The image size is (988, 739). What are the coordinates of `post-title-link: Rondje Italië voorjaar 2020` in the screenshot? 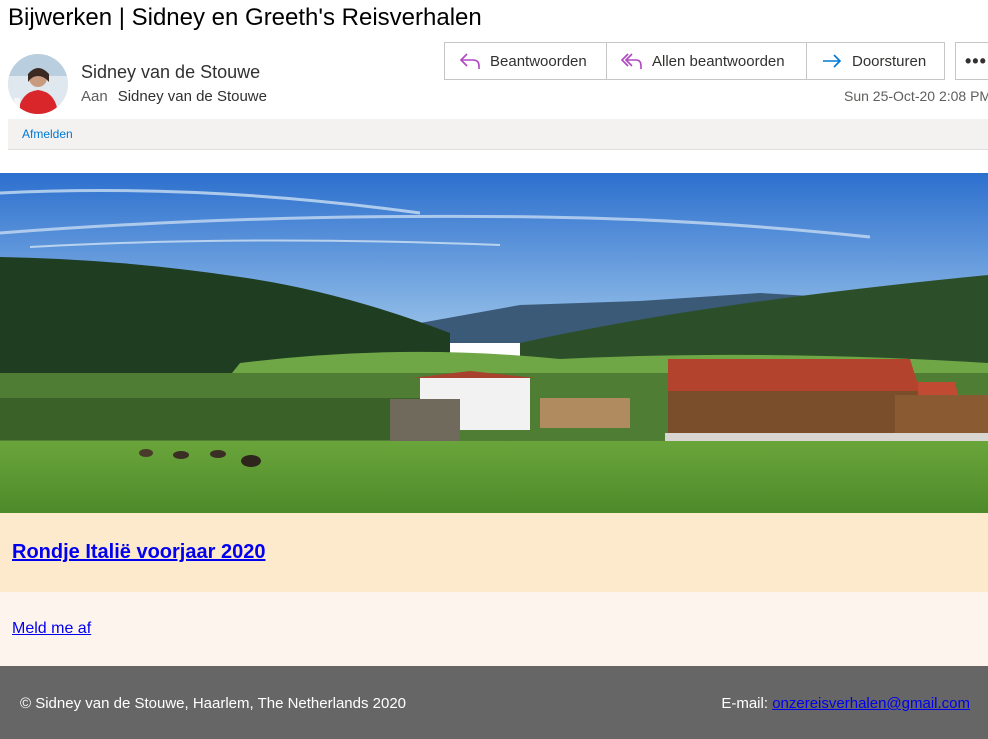 It's located at (138, 552).